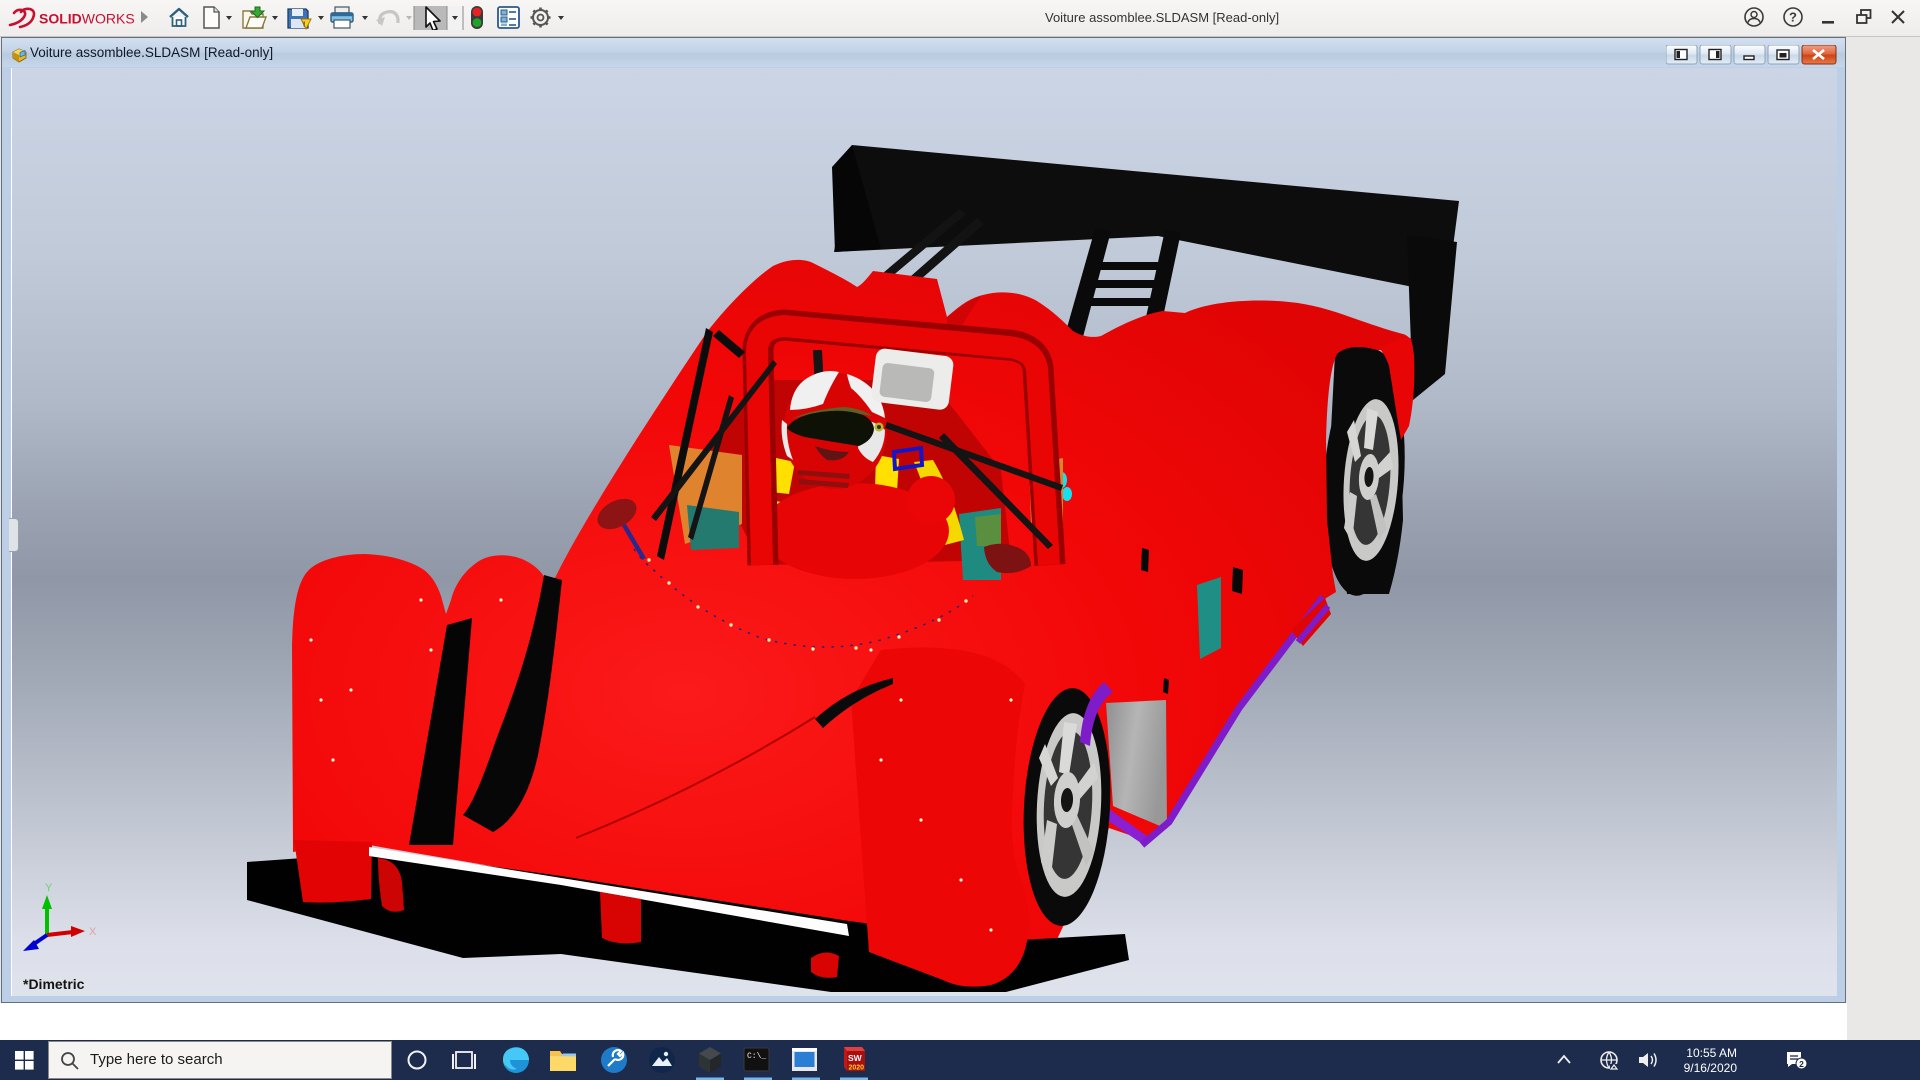 Image resolution: width=1920 pixels, height=1080 pixels. I want to click on svg-text: SOLIDWORKS, so click(87, 19).